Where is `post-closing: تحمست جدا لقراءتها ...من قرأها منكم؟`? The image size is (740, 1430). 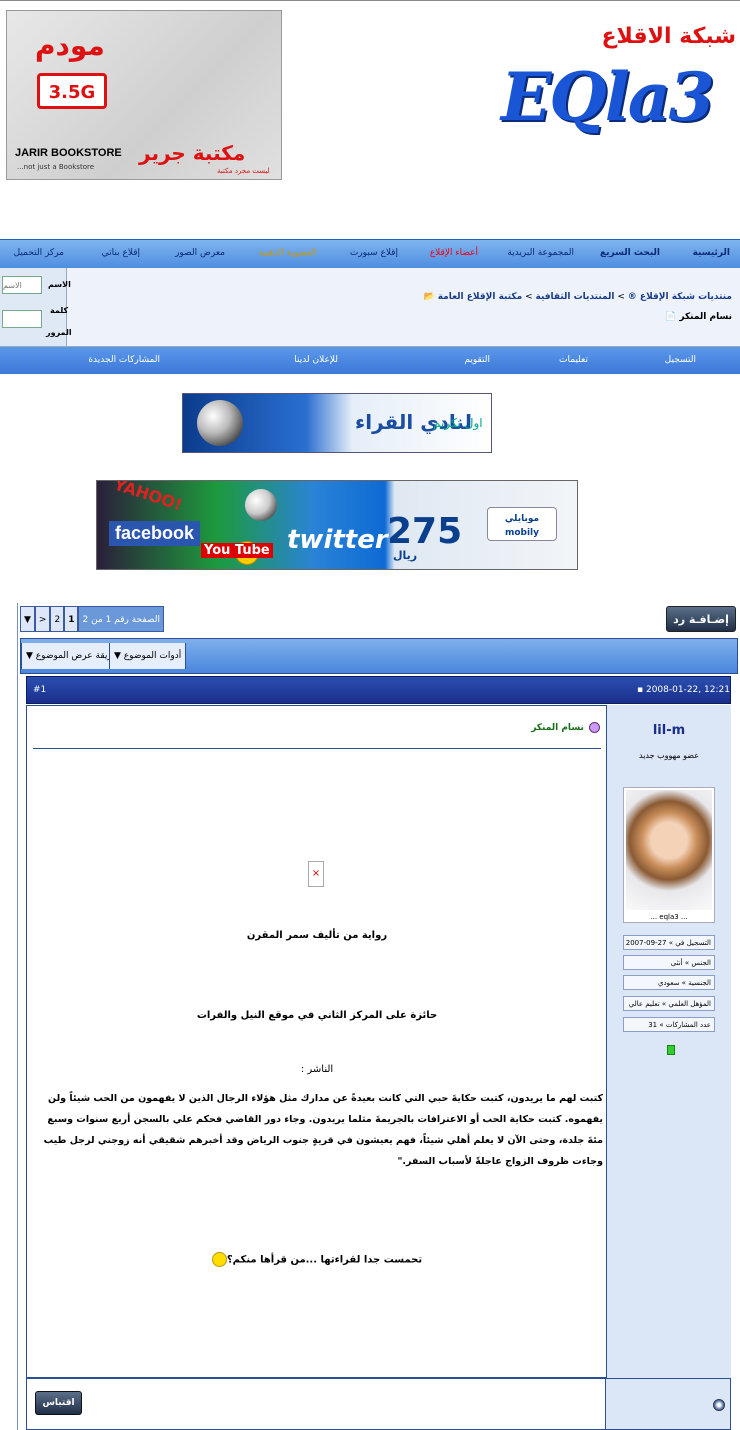
post-closing: تحمست جدا لقراءتها ...من قرأها منكم؟ is located at coordinates (317, 1259).